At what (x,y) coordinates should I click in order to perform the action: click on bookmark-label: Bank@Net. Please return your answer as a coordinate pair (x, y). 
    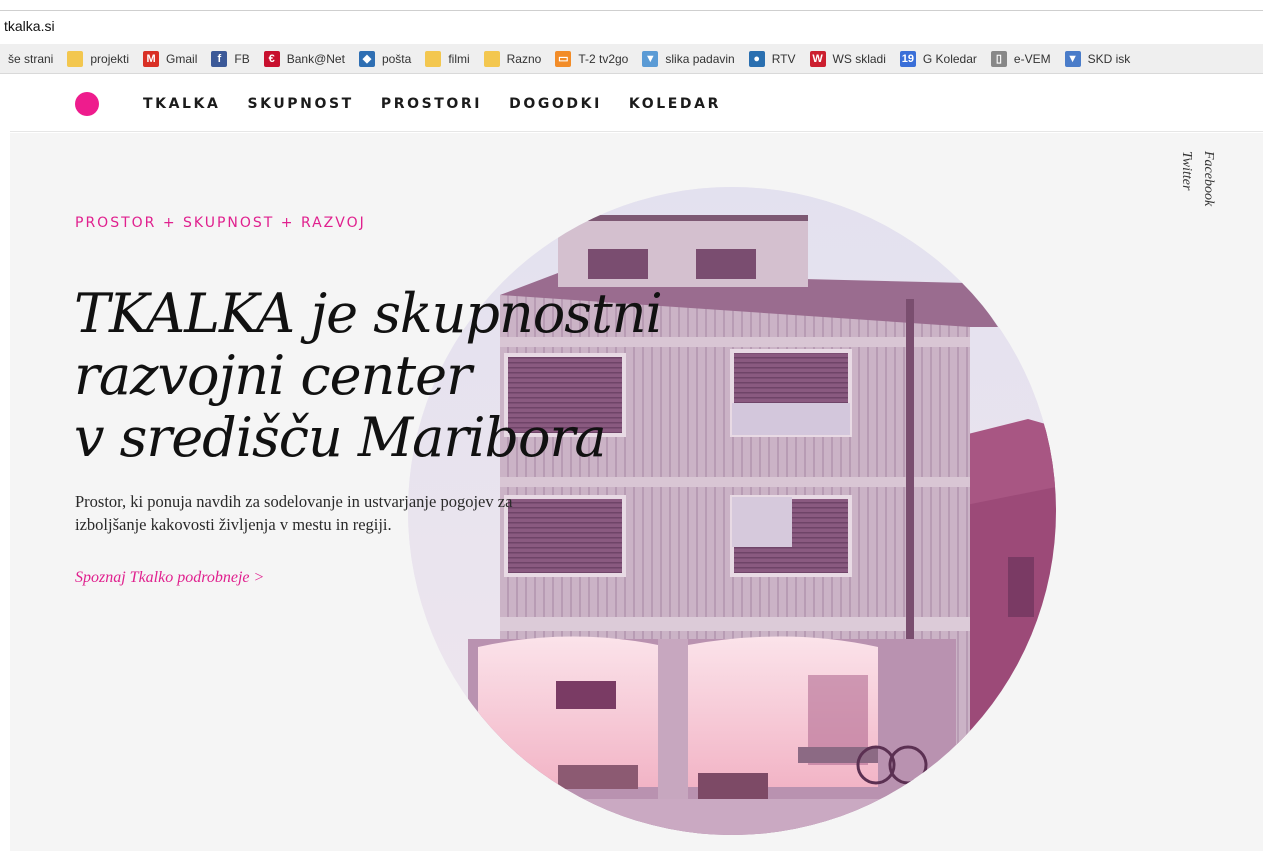
    Looking at the image, I should click on (315, 58).